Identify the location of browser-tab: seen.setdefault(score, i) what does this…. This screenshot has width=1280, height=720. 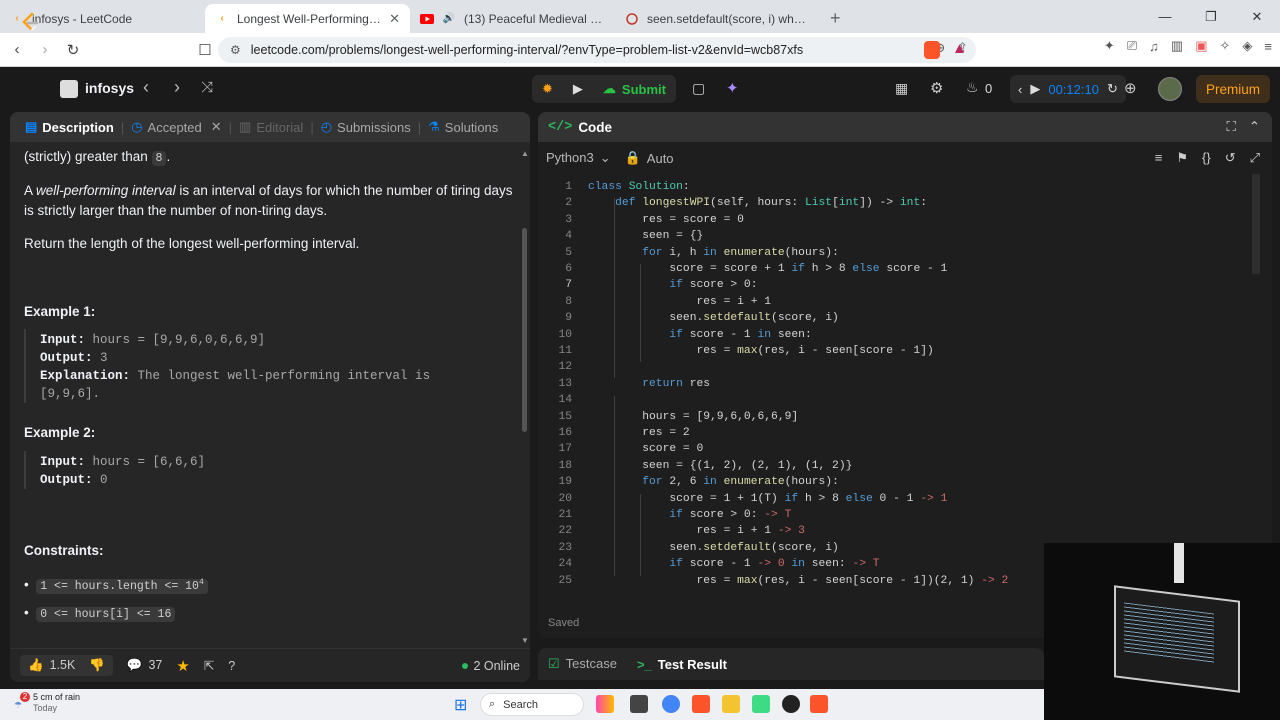
(717, 18).